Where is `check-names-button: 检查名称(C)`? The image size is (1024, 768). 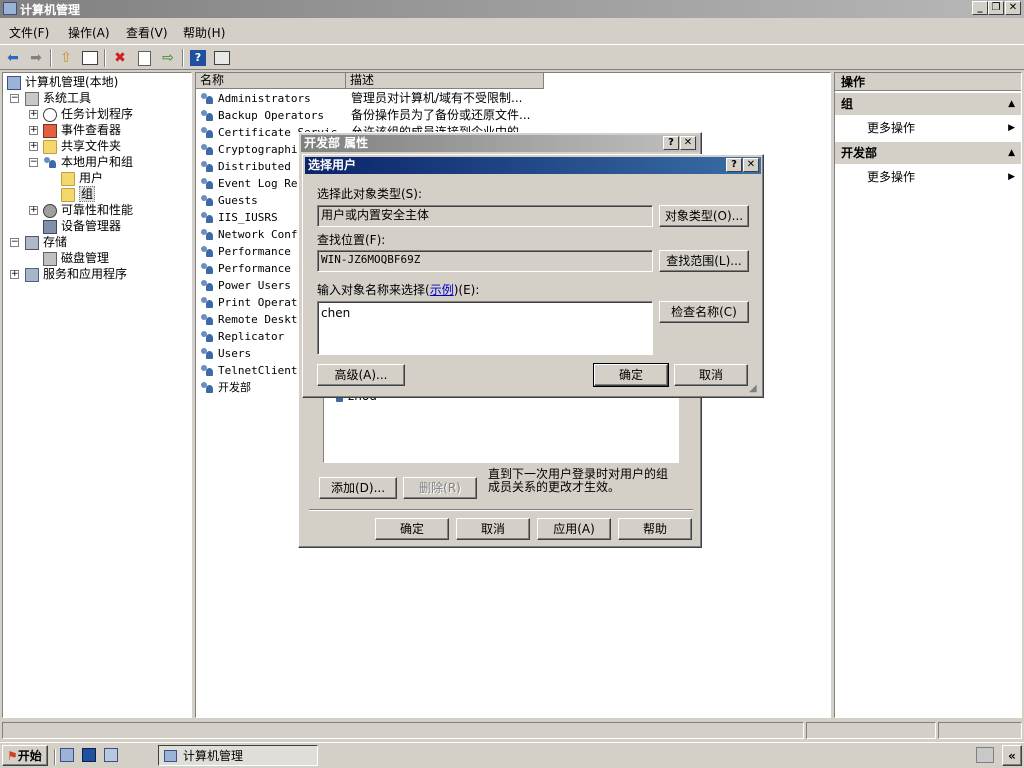 check-names-button: 检查名称(C) is located at coordinates (704, 312).